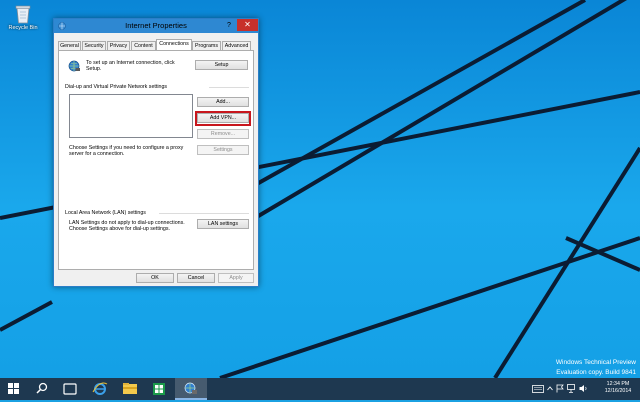 This screenshot has width=640, height=402. What do you see at coordinates (538, 389) in the screenshot?
I see `keyboard-icon` at bounding box center [538, 389].